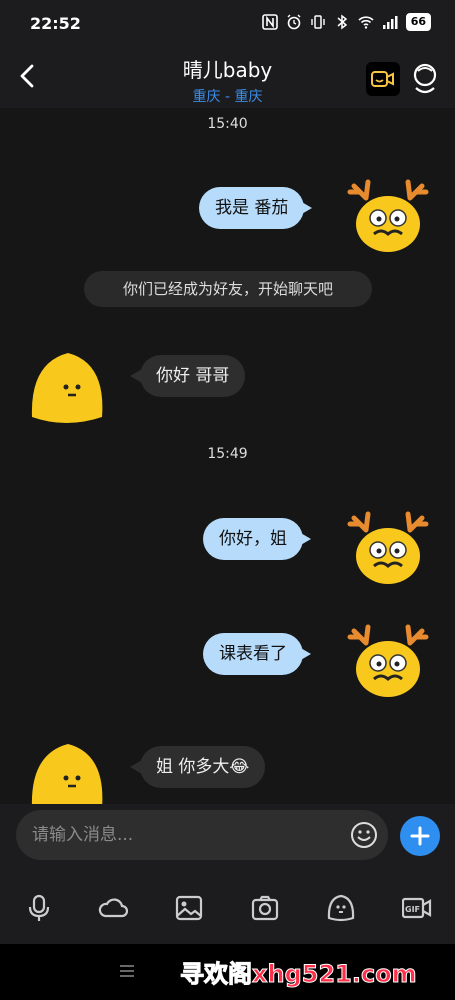 The image size is (455, 1000). What do you see at coordinates (425, 78) in the screenshot?
I see `profile-icon` at bounding box center [425, 78].